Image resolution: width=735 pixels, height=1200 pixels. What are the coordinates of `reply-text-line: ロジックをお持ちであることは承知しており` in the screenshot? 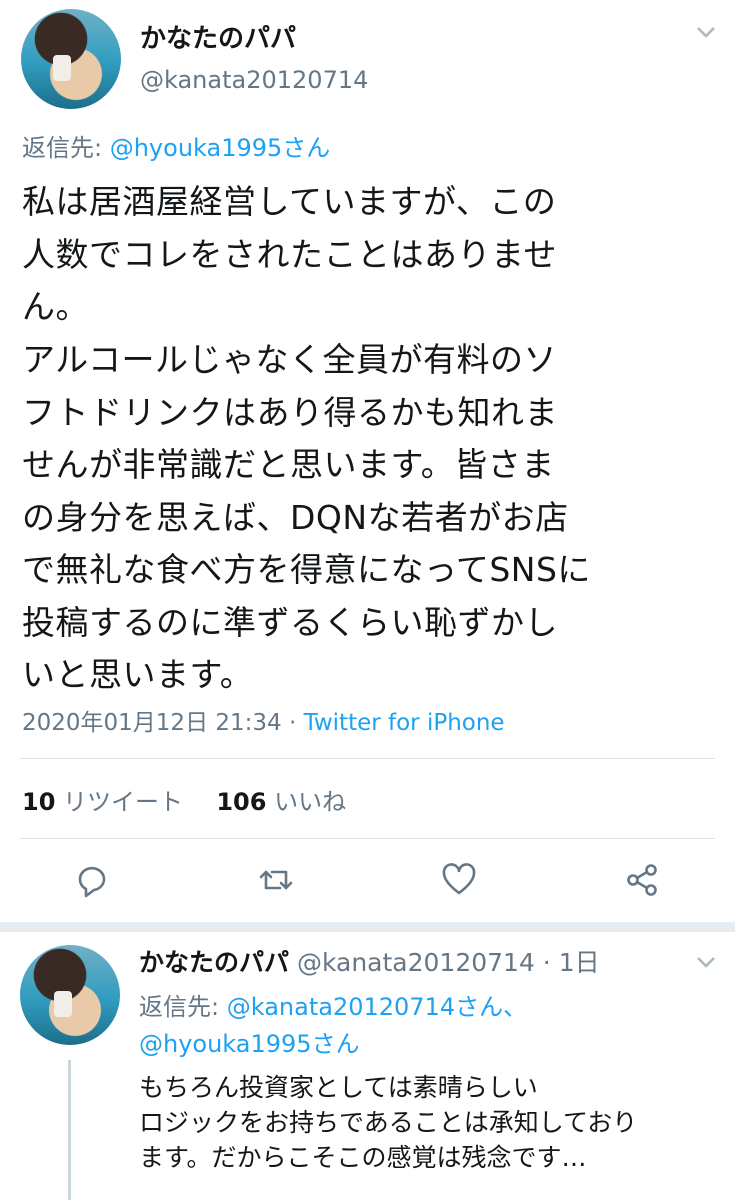 It's located at (388, 1122).